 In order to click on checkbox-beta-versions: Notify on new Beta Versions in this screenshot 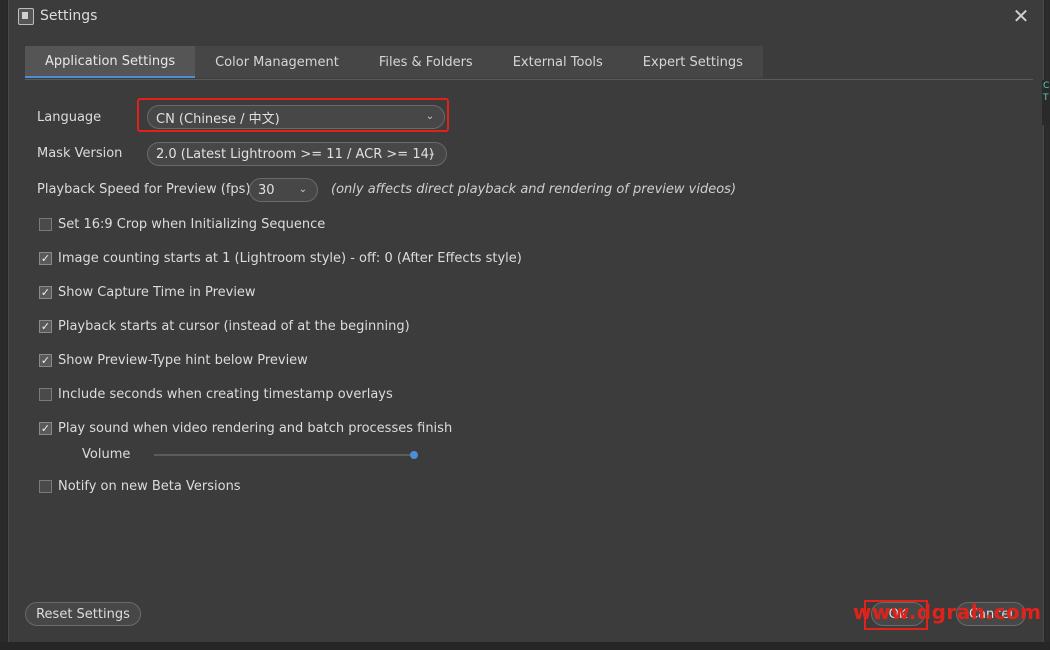, I will do `click(140, 486)`.